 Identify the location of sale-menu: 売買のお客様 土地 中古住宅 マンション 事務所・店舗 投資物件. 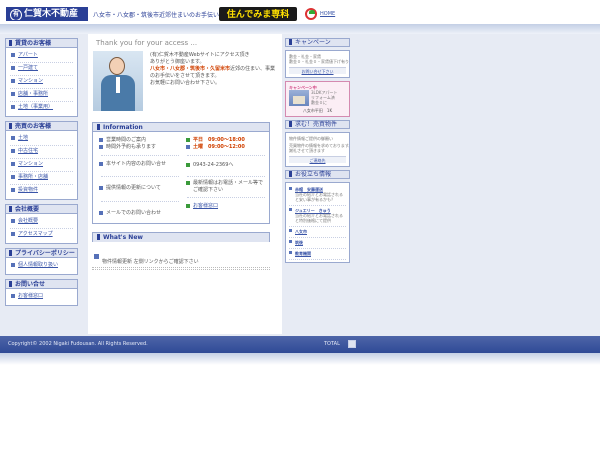
(41, 160).